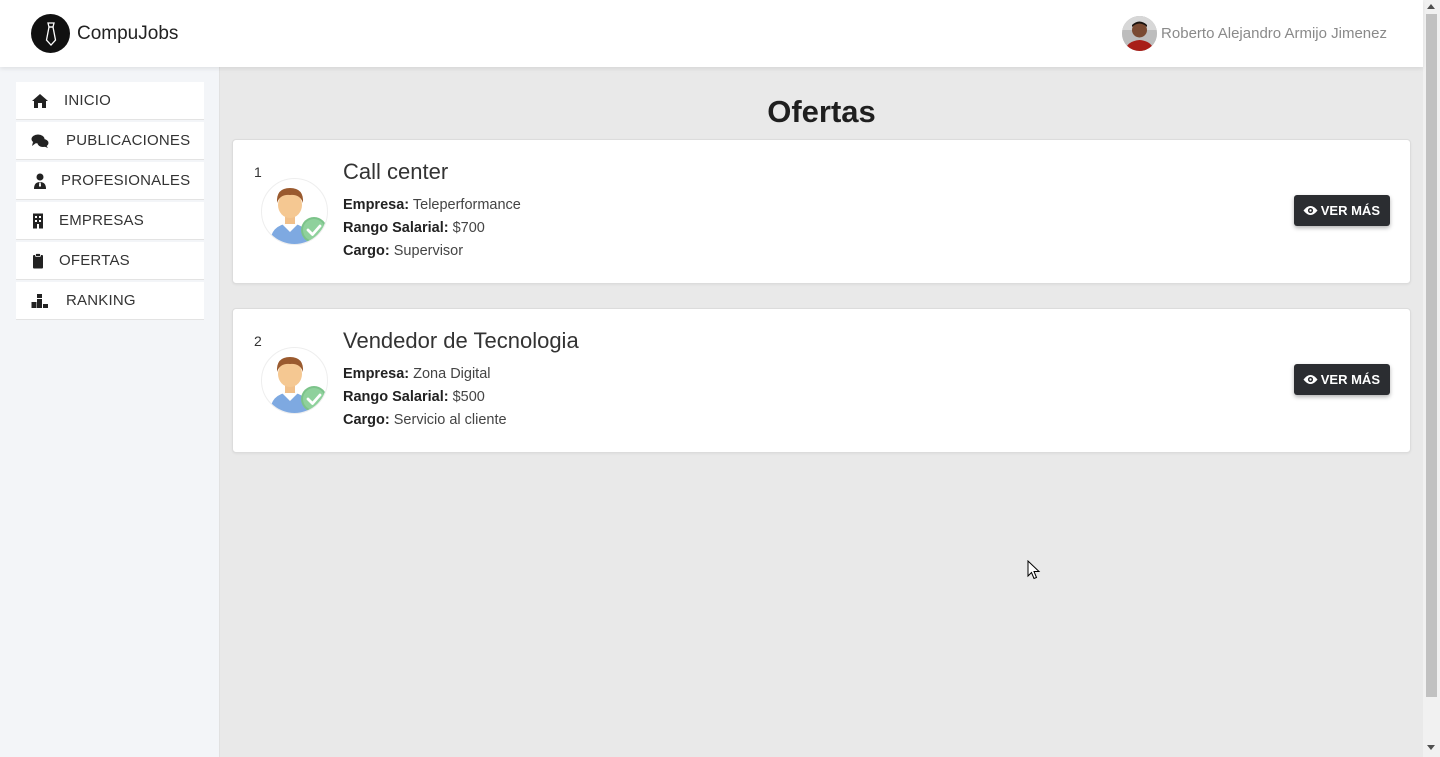  What do you see at coordinates (428, 251) in the screenshot?
I see `cargo-value: Supervisor` at bounding box center [428, 251].